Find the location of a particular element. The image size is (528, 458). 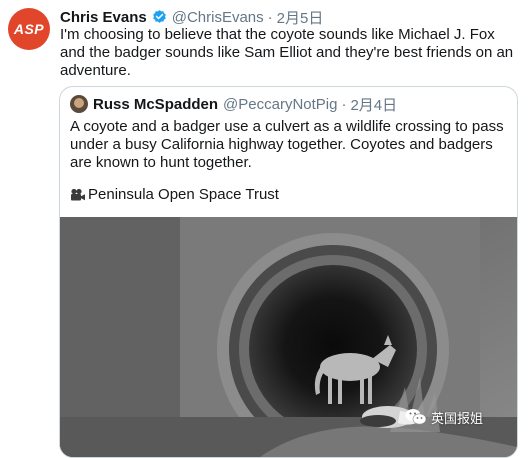

quoted-tweet-header: Russ McSpadden @PeccaryNotPig · 2月4日 is located at coordinates (245, 104).